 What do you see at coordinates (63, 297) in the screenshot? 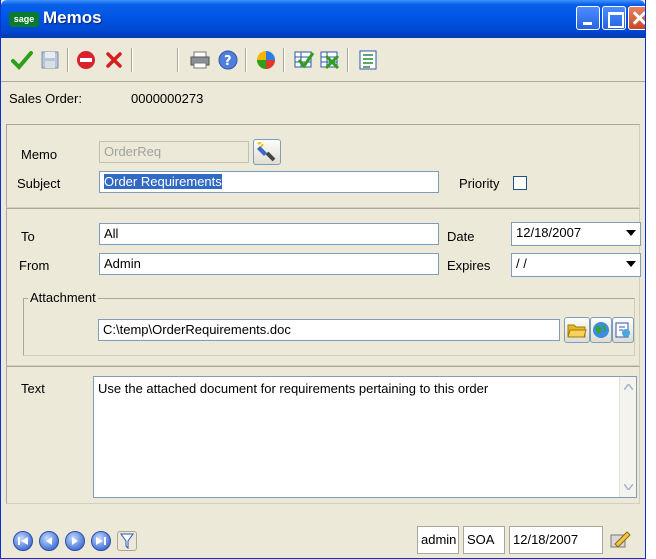
I see `attachment-legend: Attachment` at bounding box center [63, 297].